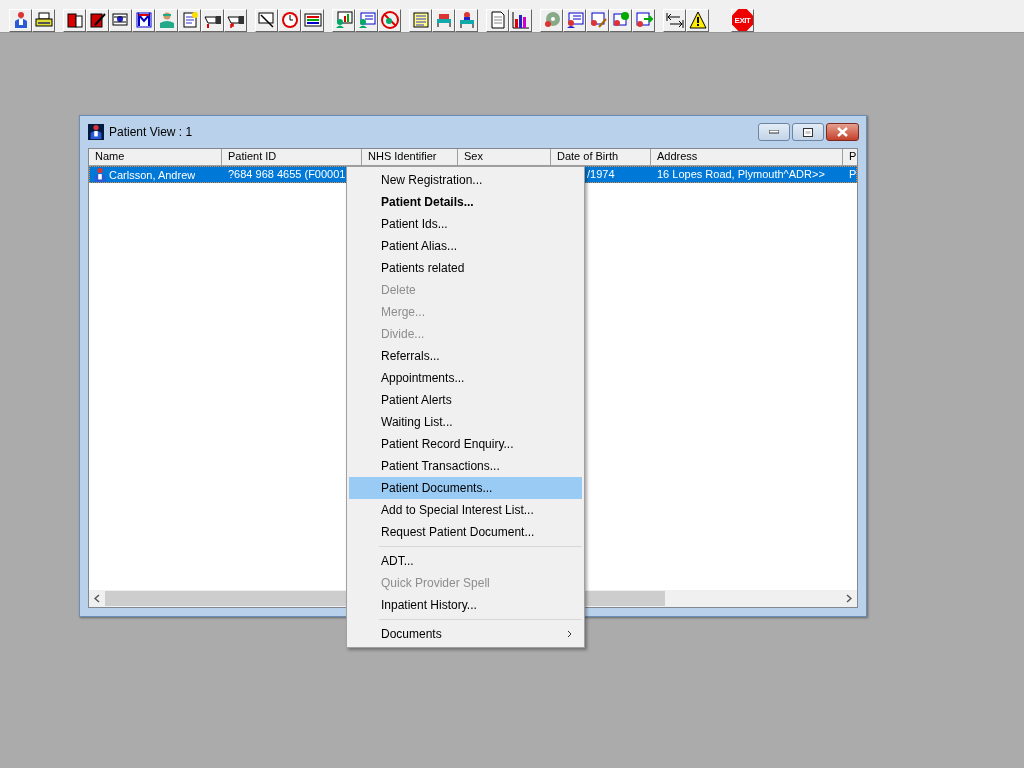  I want to click on table-cell-text: /1974, so click(601, 174).